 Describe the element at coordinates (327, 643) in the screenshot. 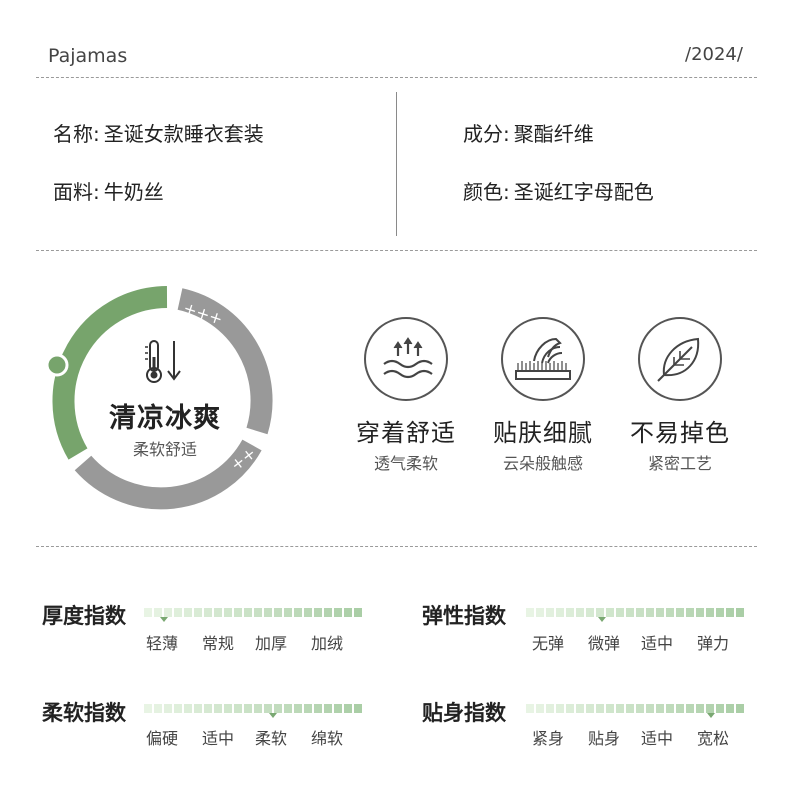

I see `metric-option: 加绒` at that location.